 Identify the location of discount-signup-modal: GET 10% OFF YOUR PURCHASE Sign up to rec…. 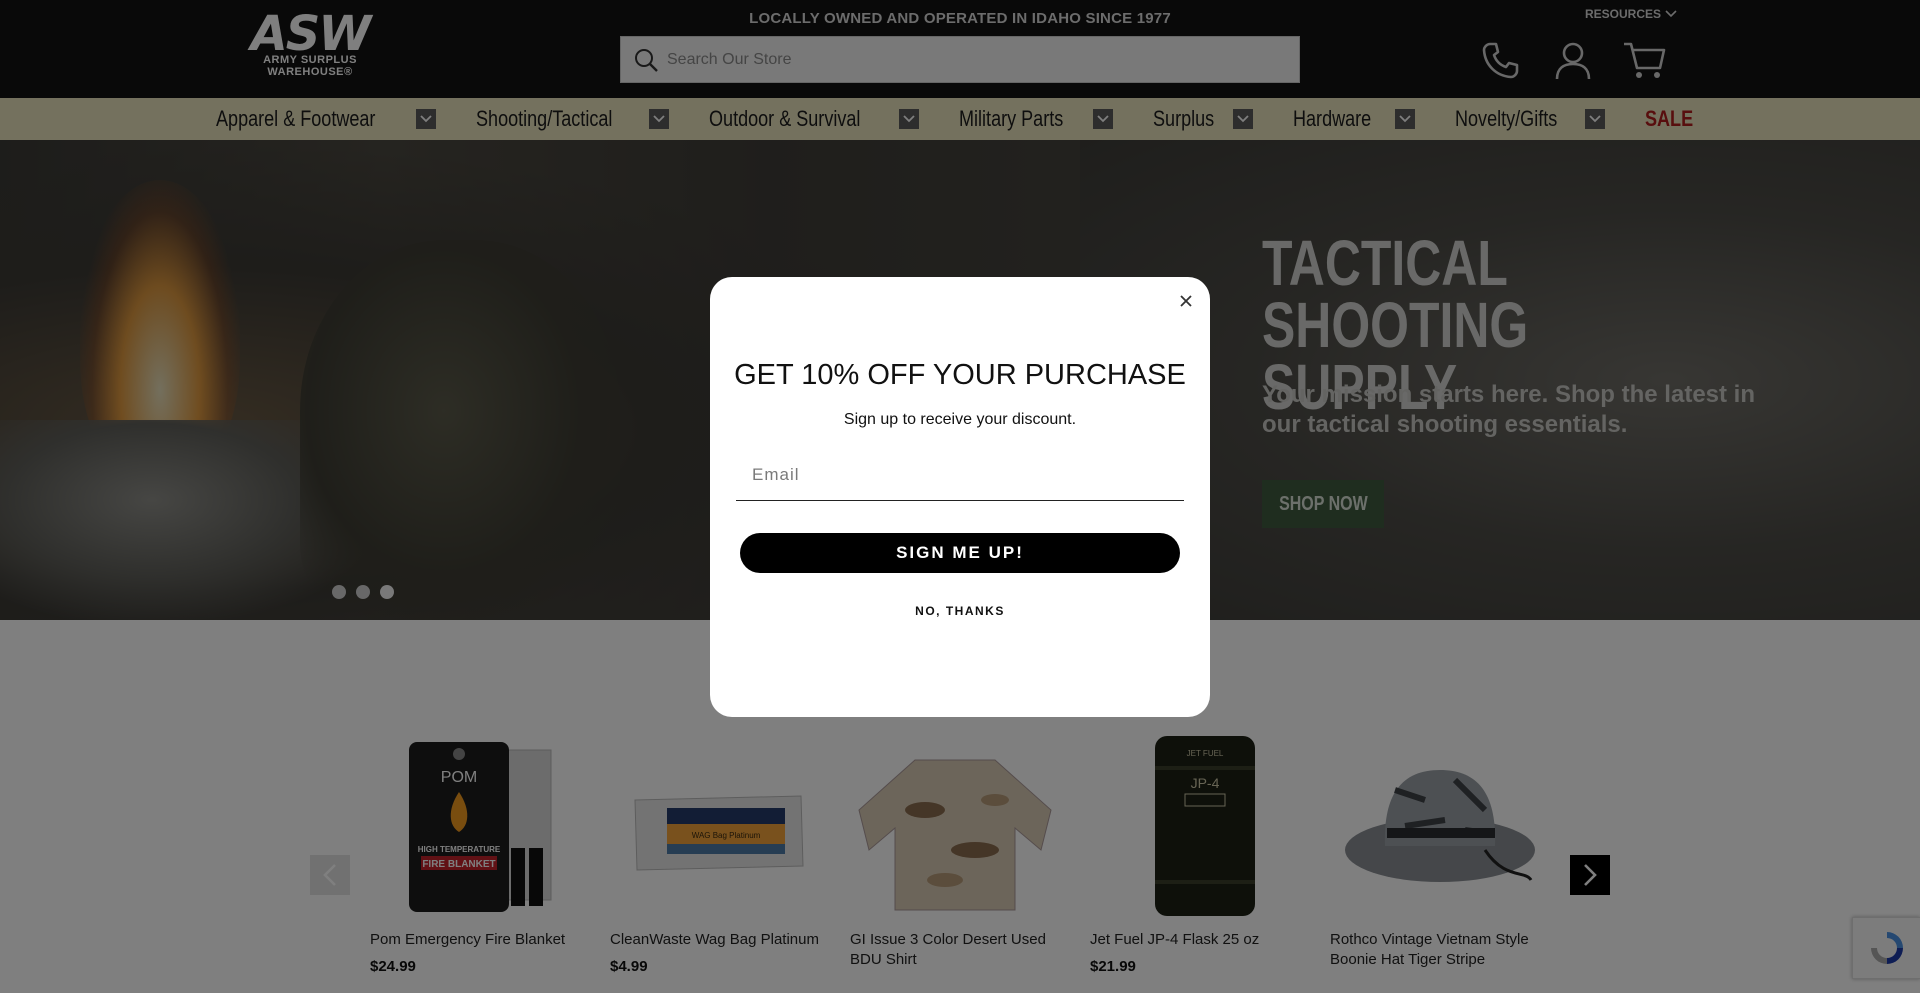
(960, 497).